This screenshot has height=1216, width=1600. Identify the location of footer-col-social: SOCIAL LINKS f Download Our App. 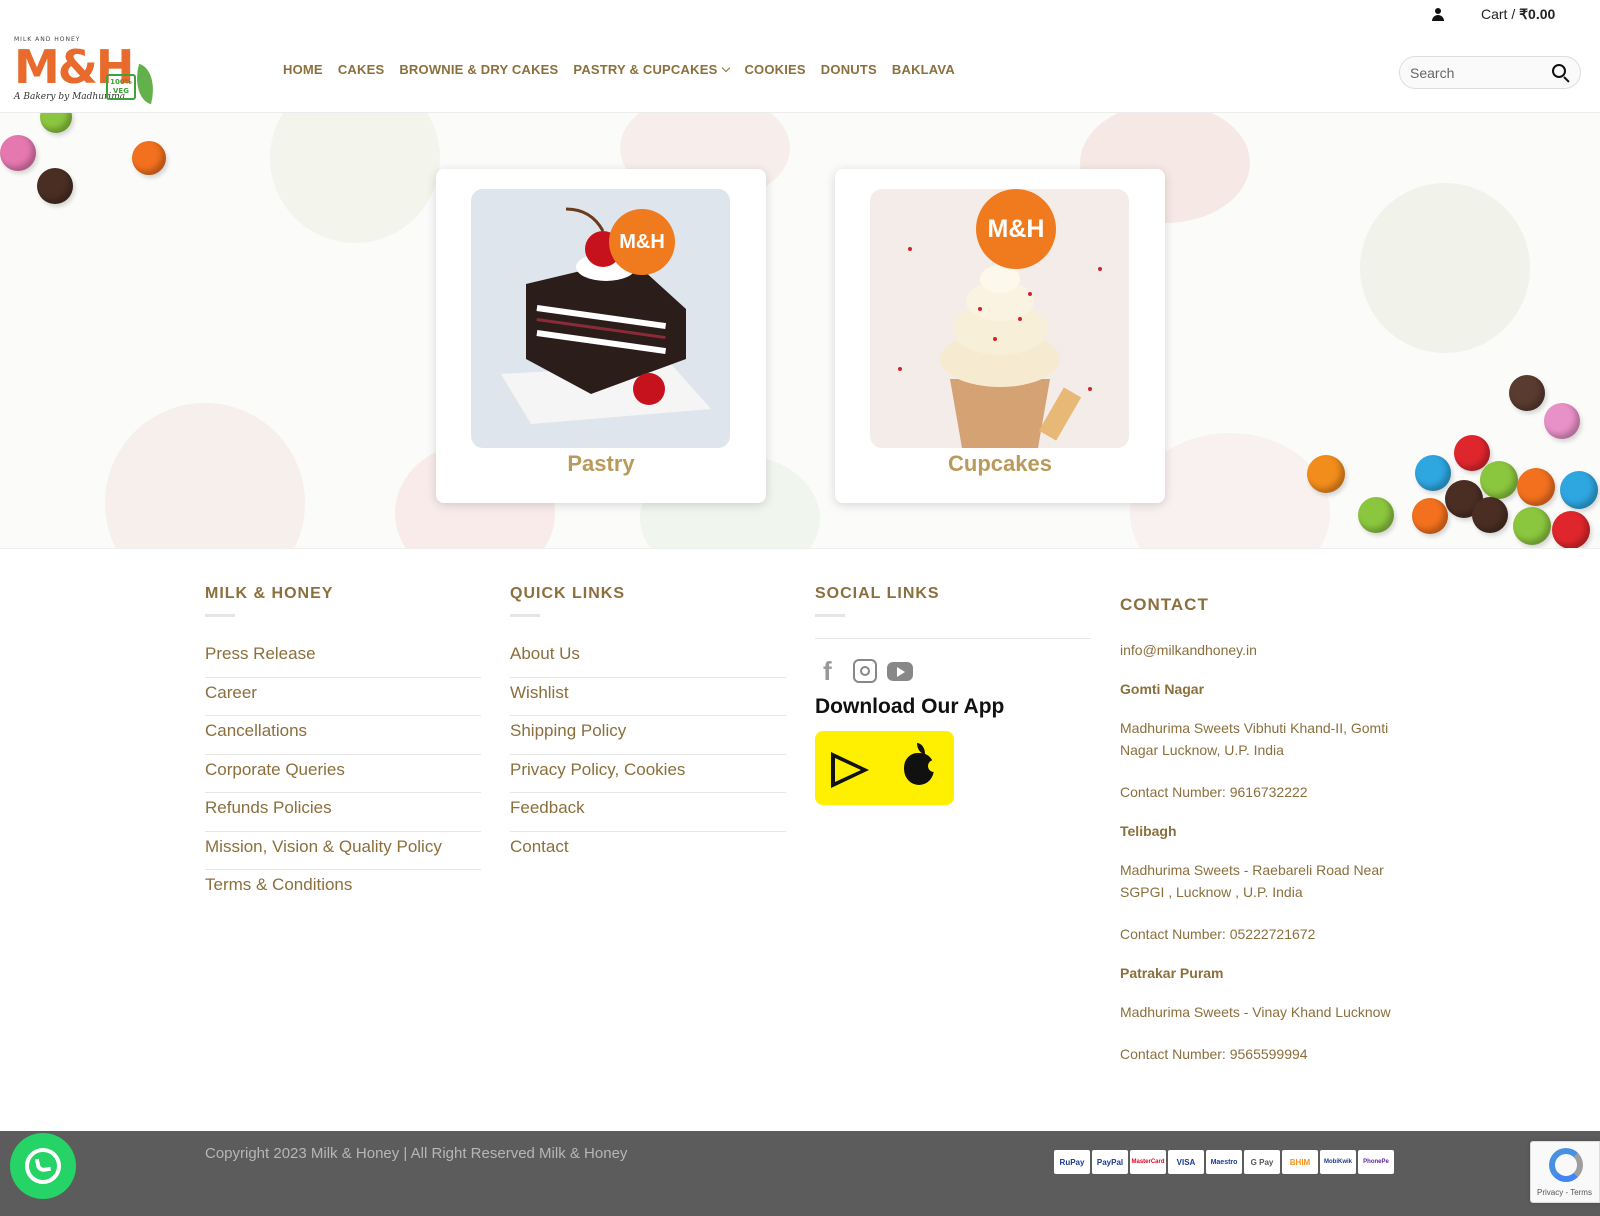
(953, 695).